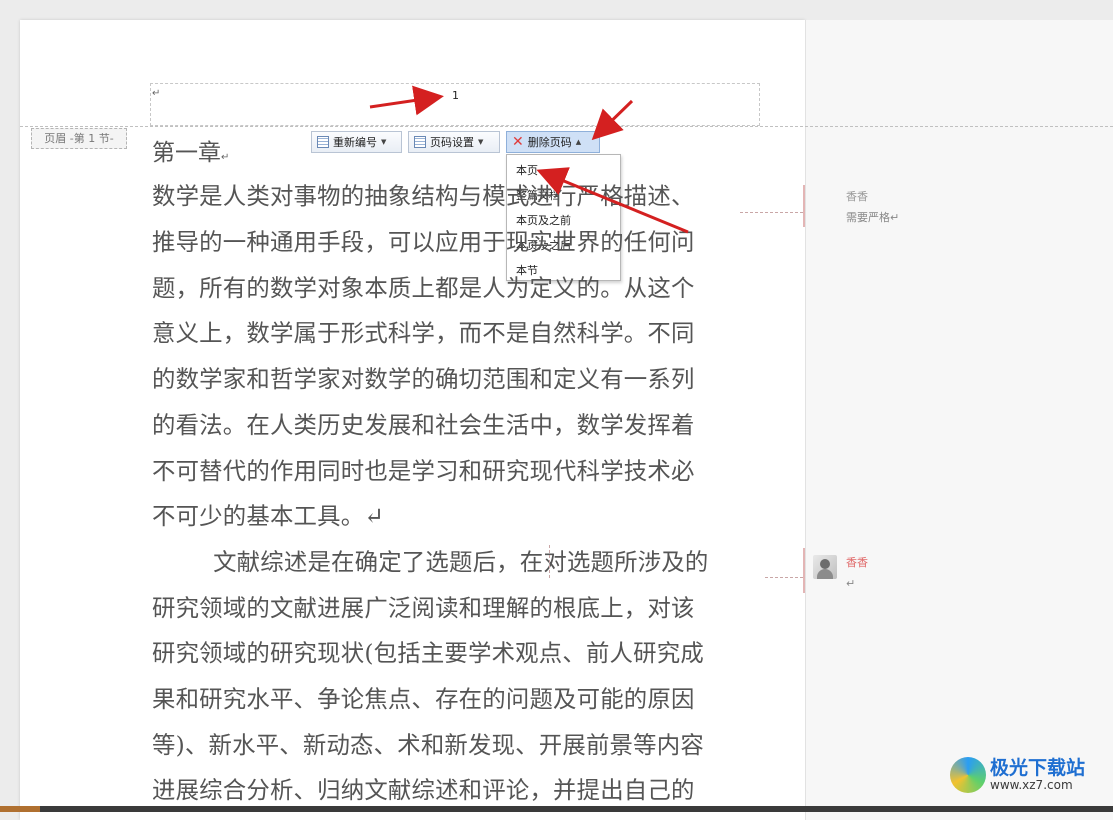  Describe the element at coordinates (423, 699) in the screenshot. I see `body-line: 果和研究水平、争论焦点、存在的问题及可能的原因` at that location.